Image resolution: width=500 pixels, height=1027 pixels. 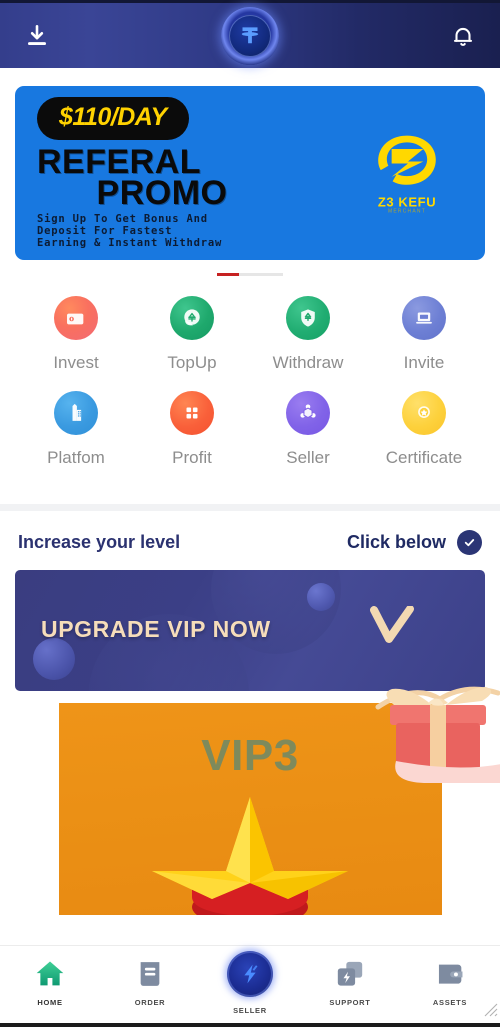 I want to click on quick-action-withdraw: Withdraw, so click(x=308, y=335).